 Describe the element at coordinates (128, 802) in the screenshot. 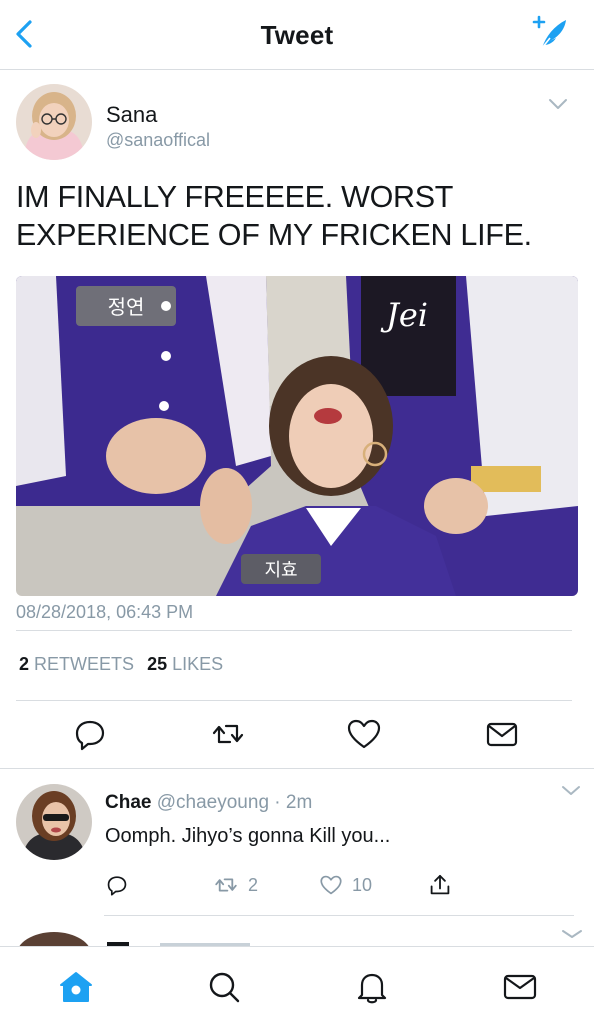

I see `reply-author-name: Chae` at that location.